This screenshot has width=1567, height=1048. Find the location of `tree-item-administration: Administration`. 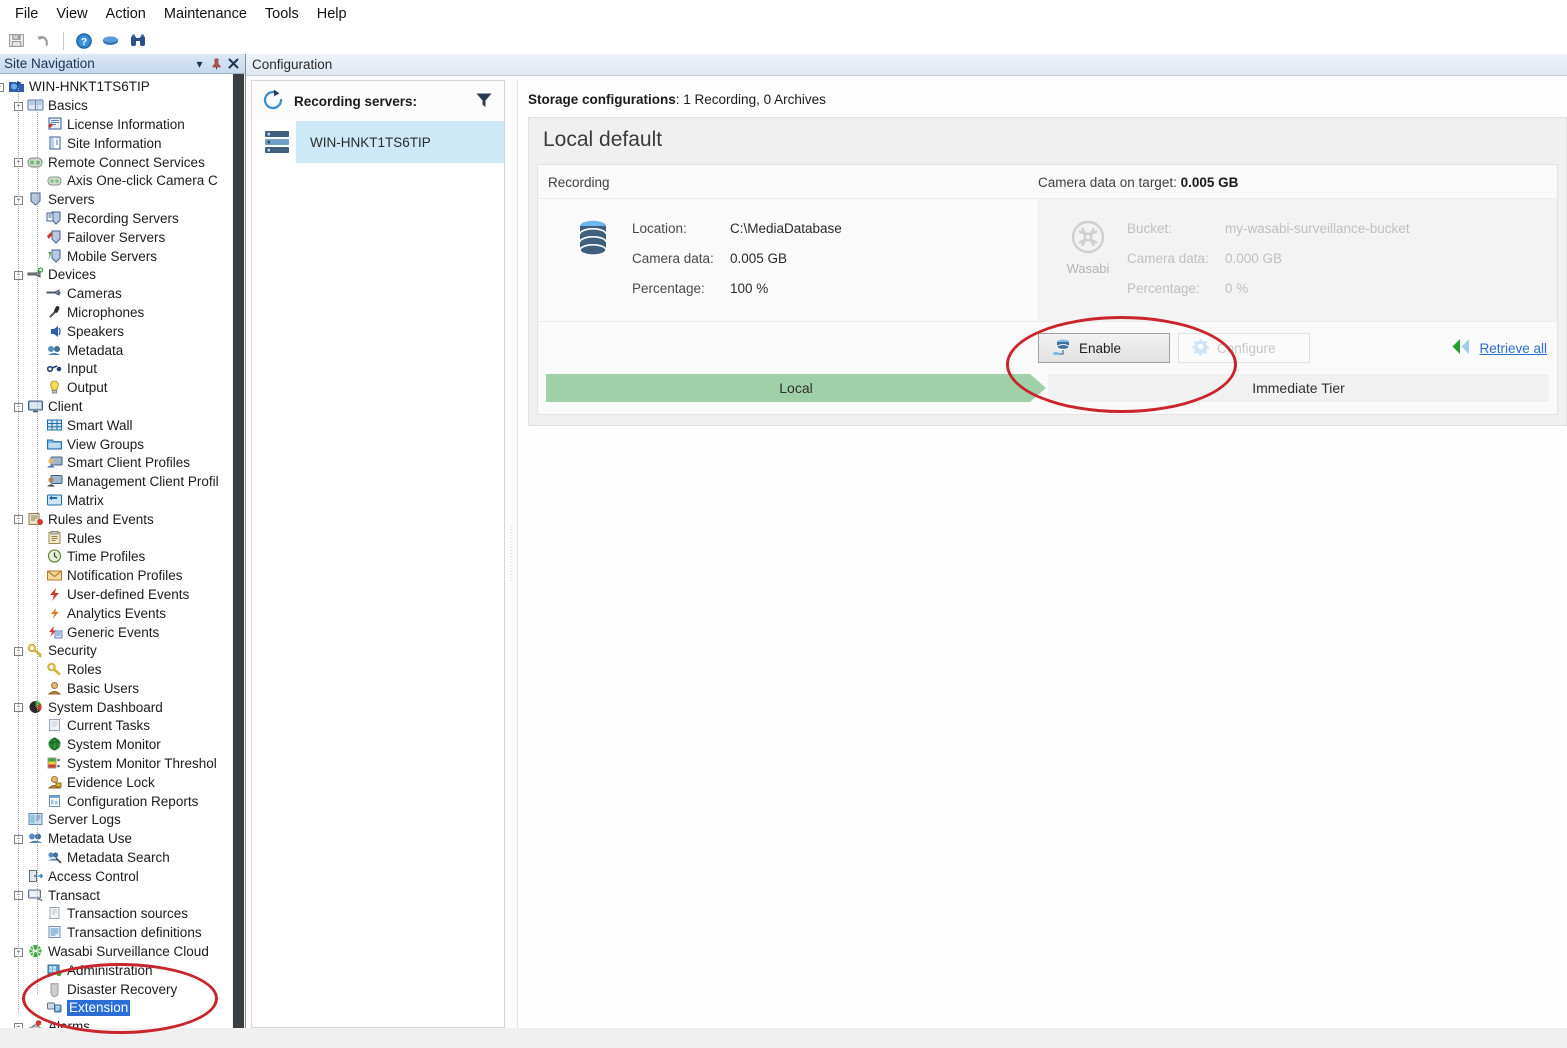

tree-item-administration: Administration is located at coordinates (116, 970).